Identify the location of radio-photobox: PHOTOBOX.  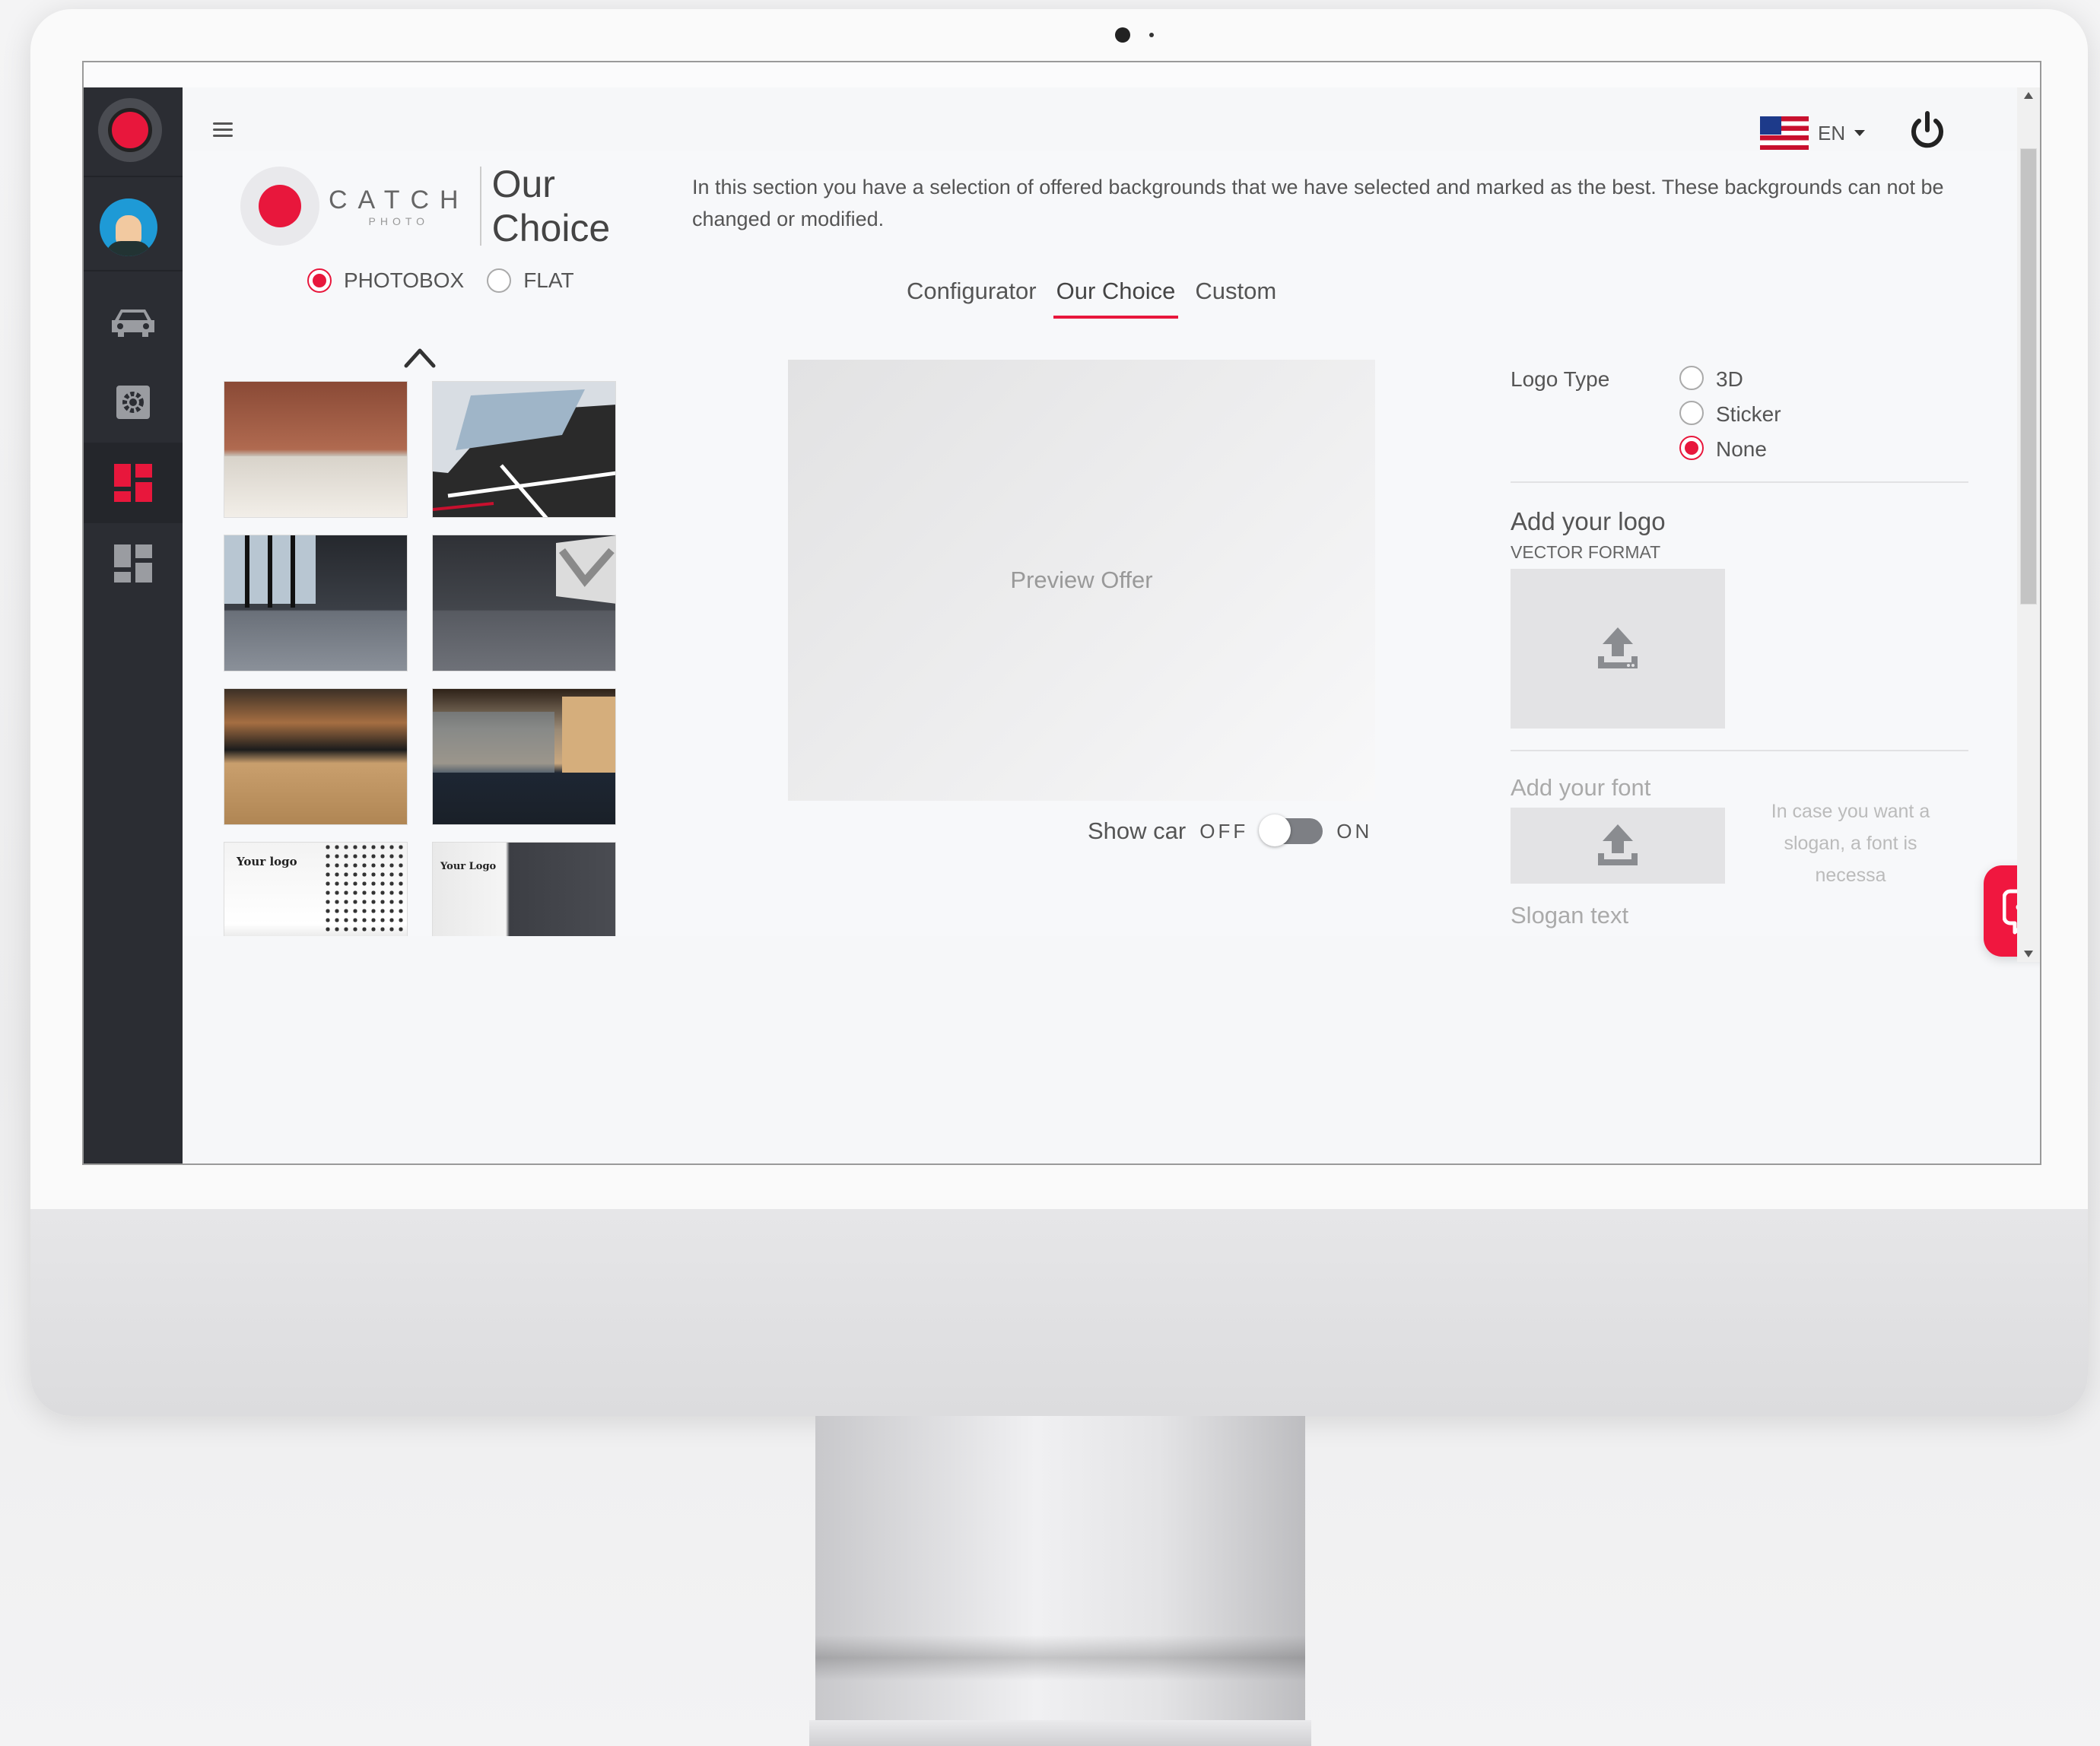
(385, 280).